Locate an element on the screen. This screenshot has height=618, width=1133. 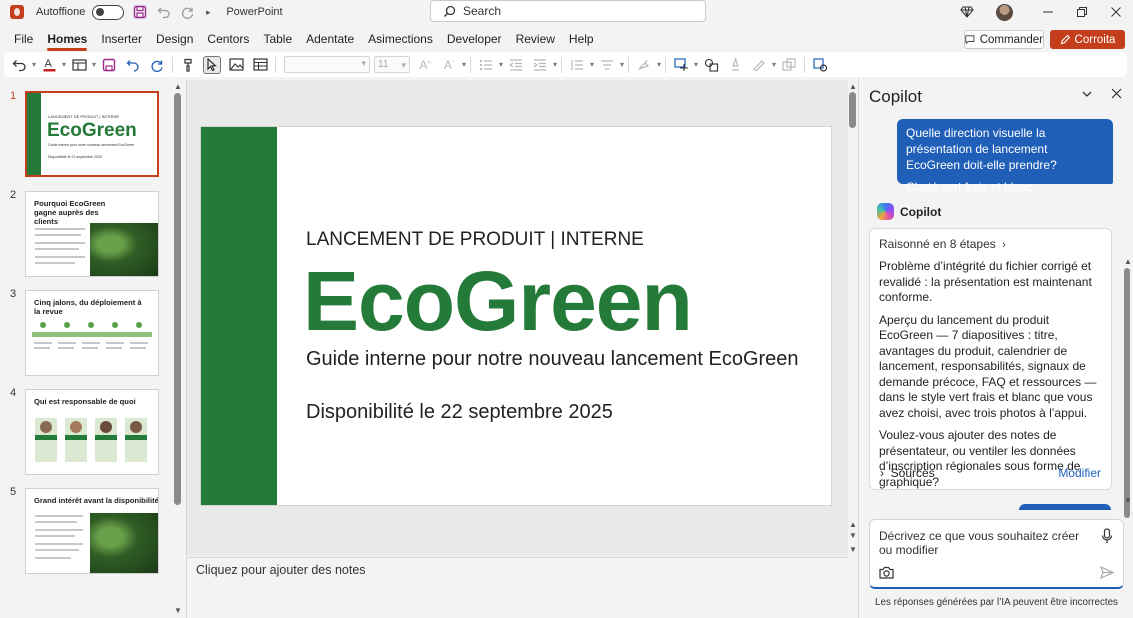
copilot-scrollbar is located at coordinates (1127, 393).